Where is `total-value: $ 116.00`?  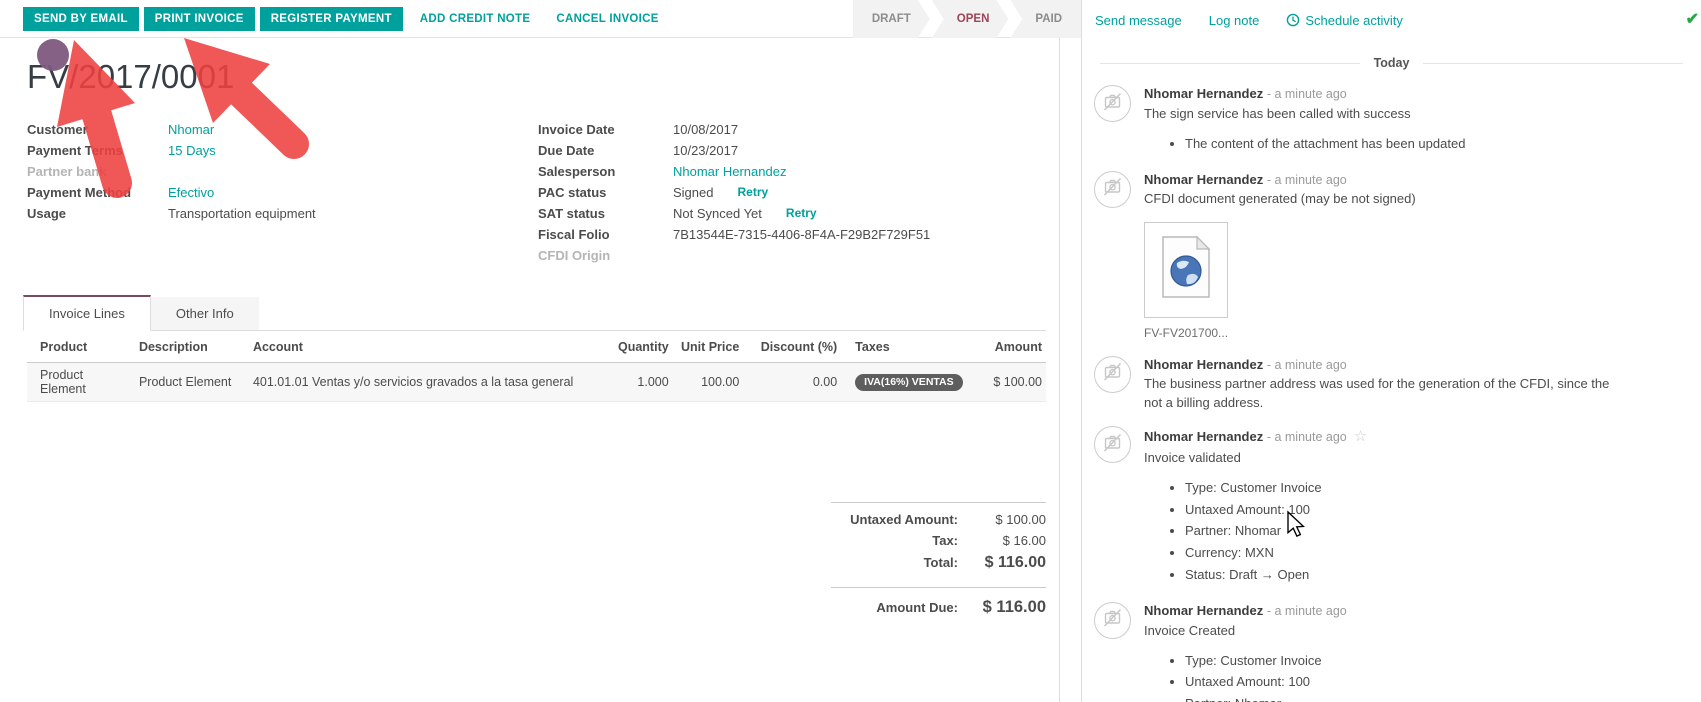 total-value: $ 116.00 is located at coordinates (1015, 562).